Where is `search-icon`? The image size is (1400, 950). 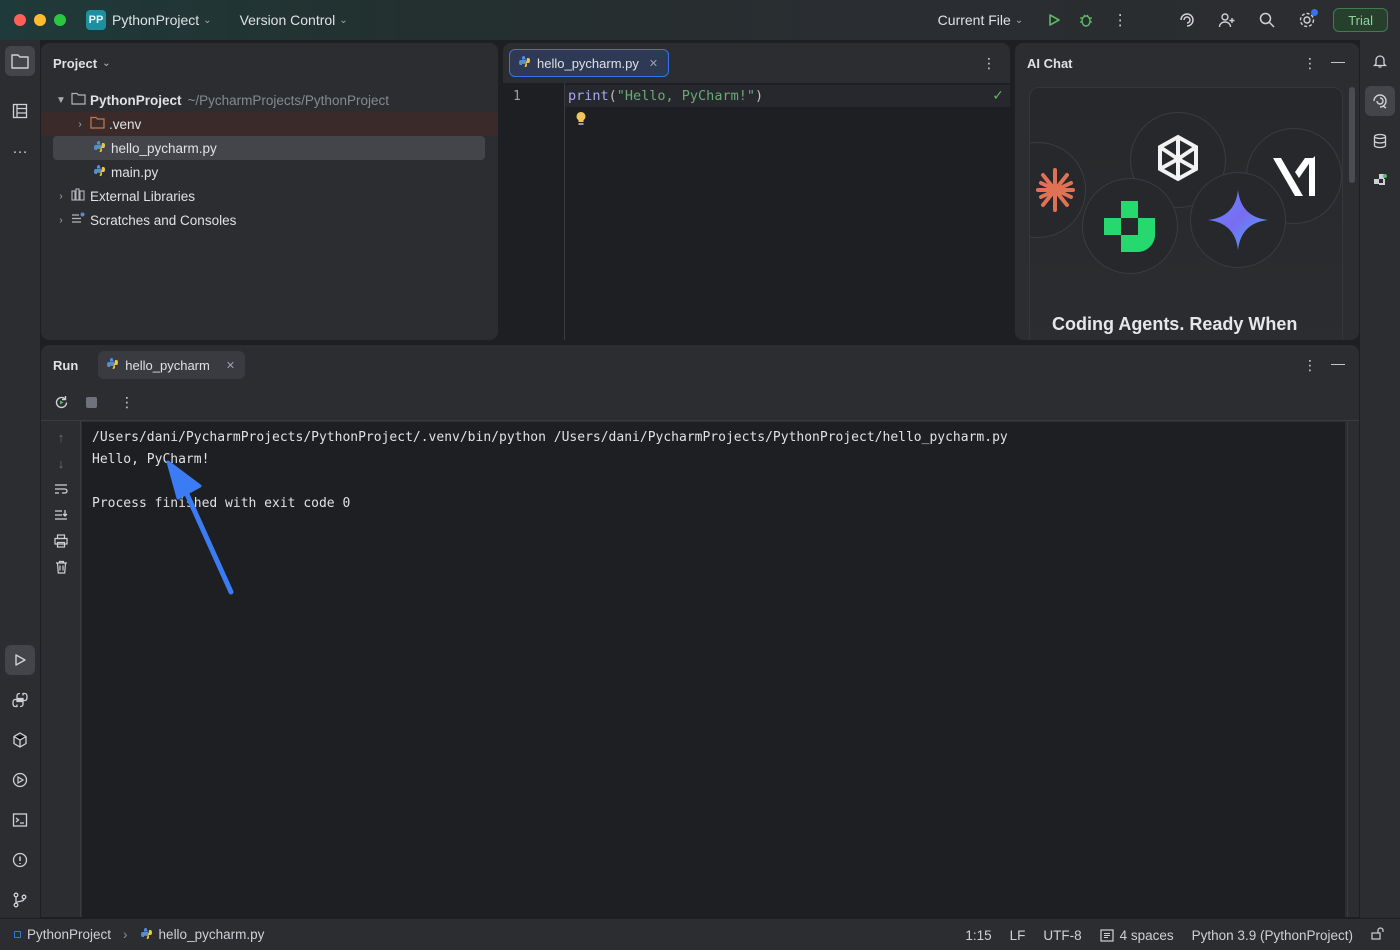 search-icon is located at coordinates (1267, 20).